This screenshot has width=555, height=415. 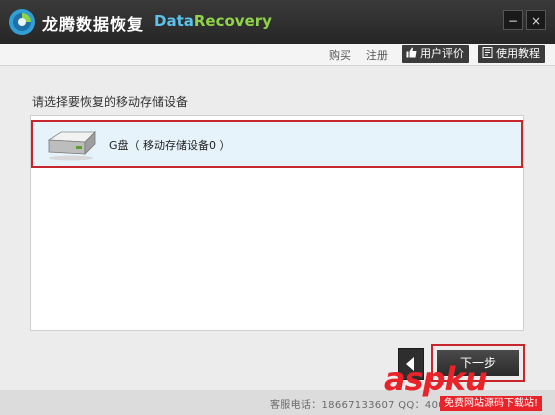 I want to click on app-subtitle-recovery: Recovery, so click(x=232, y=21).